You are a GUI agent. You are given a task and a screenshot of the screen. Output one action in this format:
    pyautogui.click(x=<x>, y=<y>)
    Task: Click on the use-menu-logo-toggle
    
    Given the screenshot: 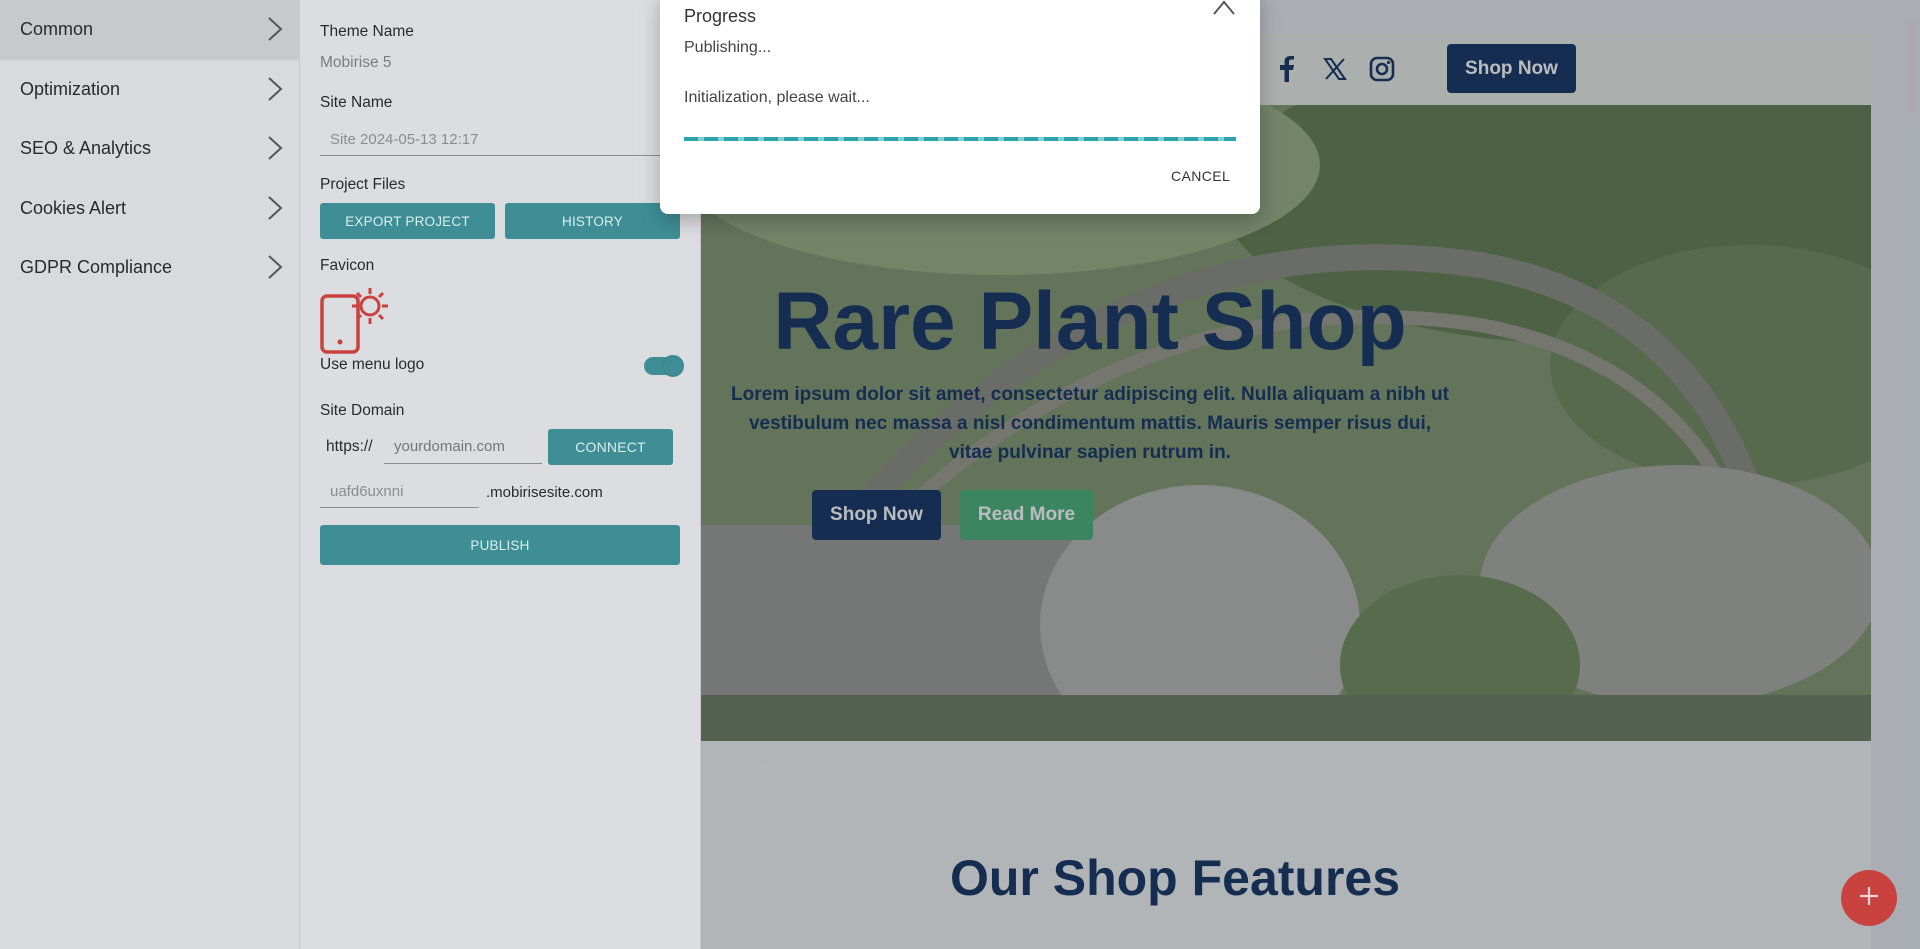 What is the action you would take?
    pyautogui.click(x=664, y=366)
    